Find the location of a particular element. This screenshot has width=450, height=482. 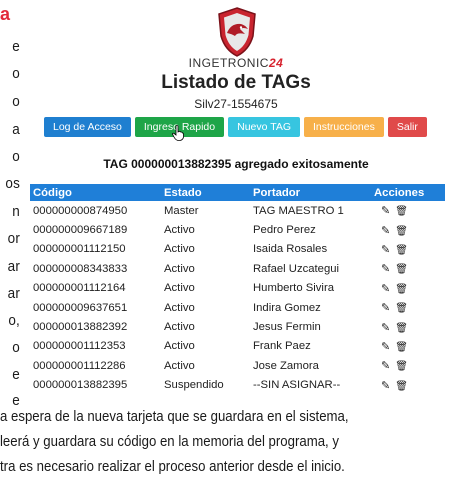

table-row: 000000000874950 Master TAG MAESTRO 1 ✎🗑 is located at coordinates (237, 210).